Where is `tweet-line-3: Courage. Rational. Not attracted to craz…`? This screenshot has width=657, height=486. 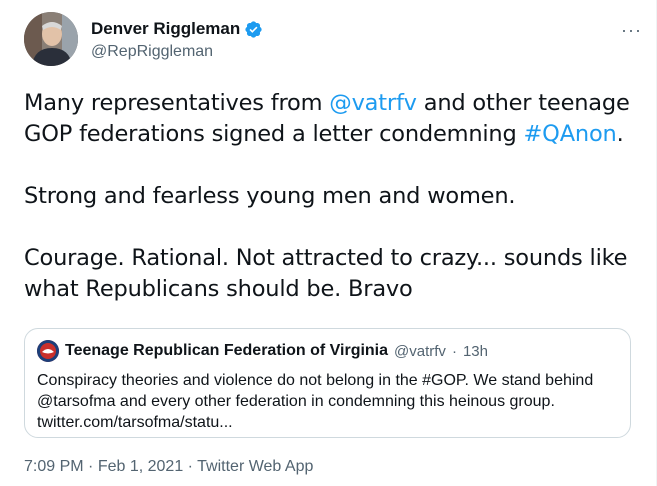 tweet-line-3: Courage. Rational. Not attracted to craz… is located at coordinates (326, 273).